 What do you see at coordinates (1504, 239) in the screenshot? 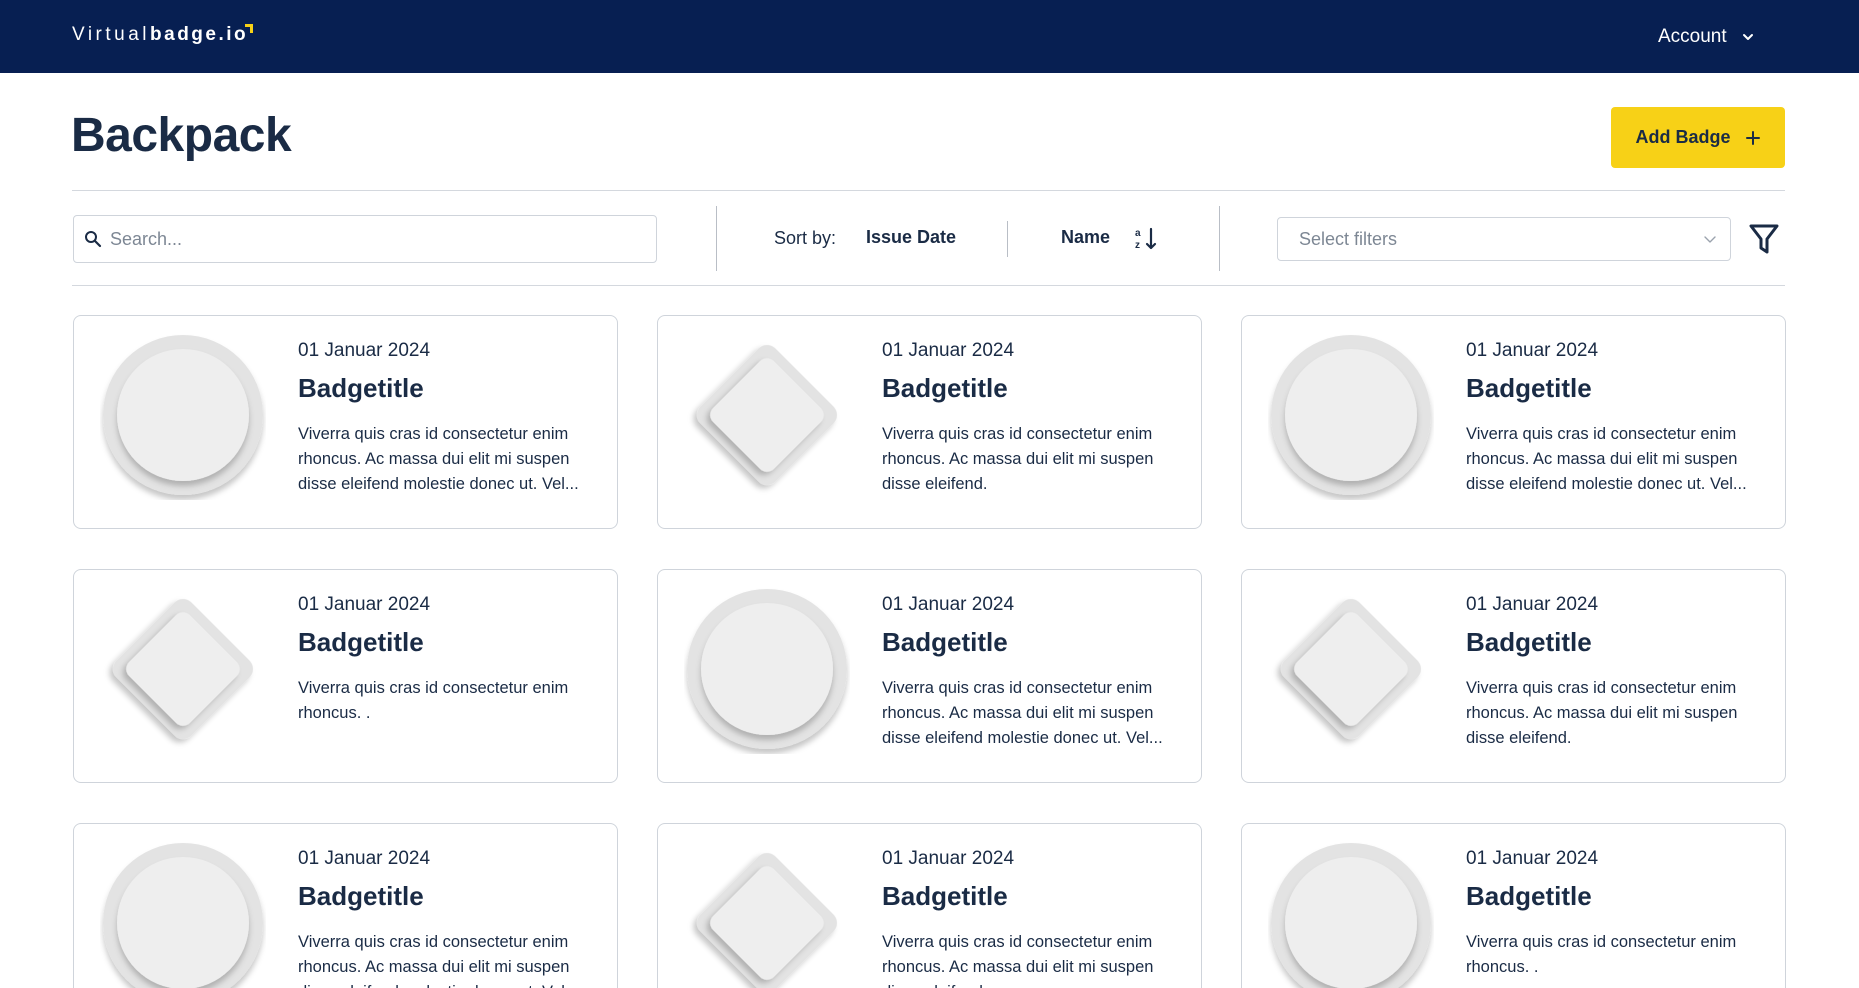
I see `filter-select: Select filters` at bounding box center [1504, 239].